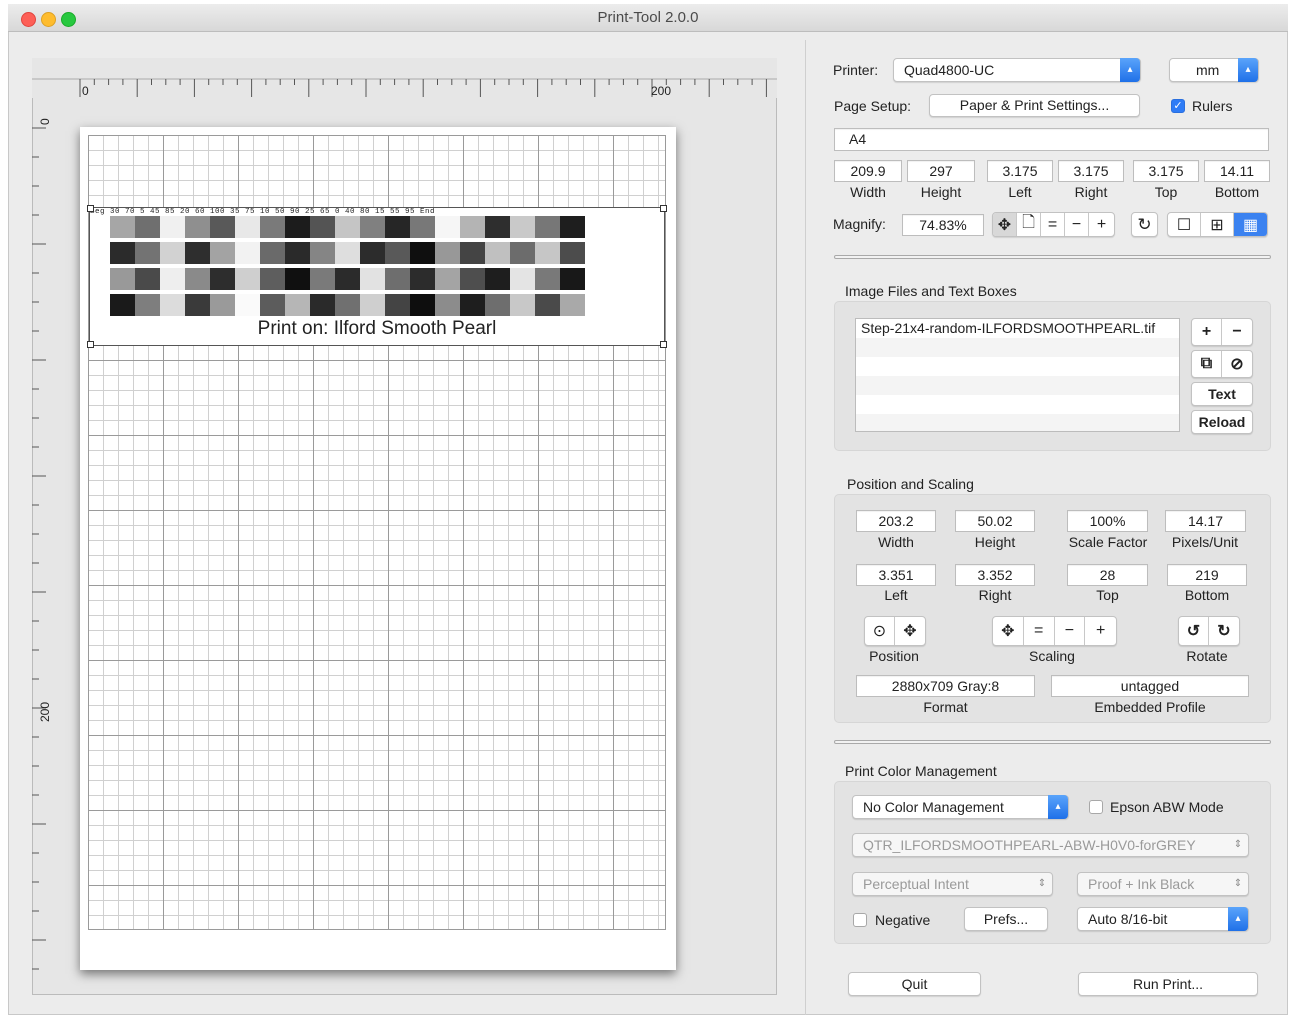 This screenshot has height=1015, width=1290. What do you see at coordinates (1217, 224) in the screenshot?
I see `coarse-grid-icon: ⊞` at bounding box center [1217, 224].